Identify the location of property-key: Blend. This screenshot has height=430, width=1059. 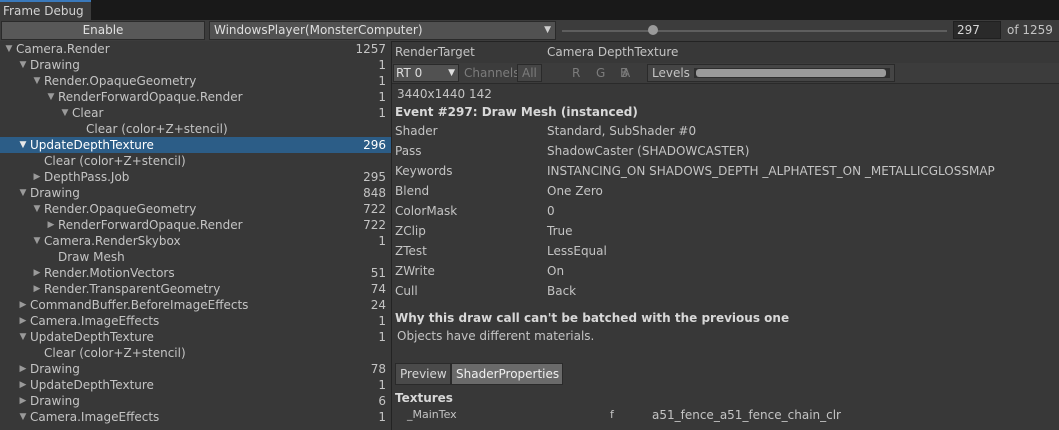
(412, 191).